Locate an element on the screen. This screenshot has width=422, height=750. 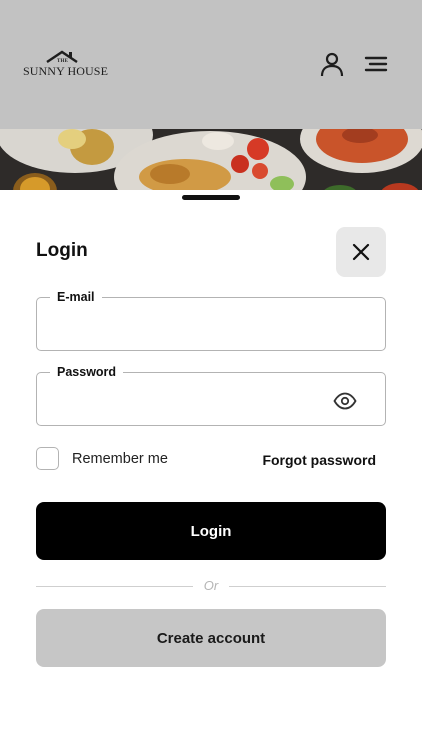
remember-me-checkbox is located at coordinates (47, 458).